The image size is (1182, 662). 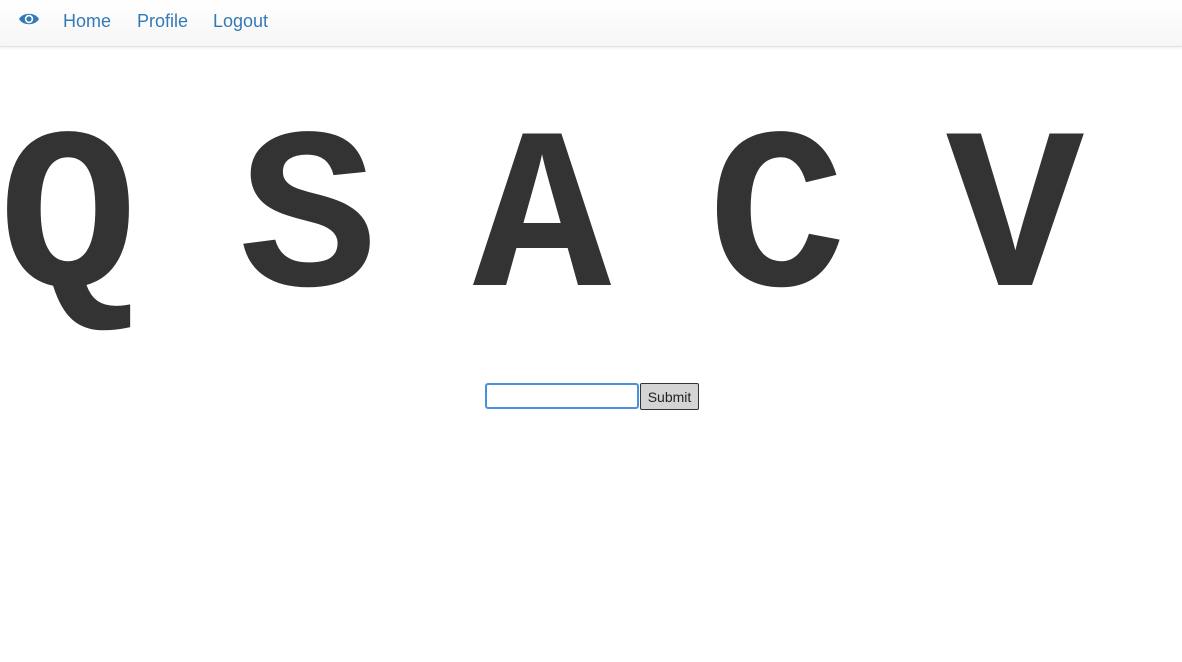 I want to click on captcha-letter: Q, so click(x=69, y=225).